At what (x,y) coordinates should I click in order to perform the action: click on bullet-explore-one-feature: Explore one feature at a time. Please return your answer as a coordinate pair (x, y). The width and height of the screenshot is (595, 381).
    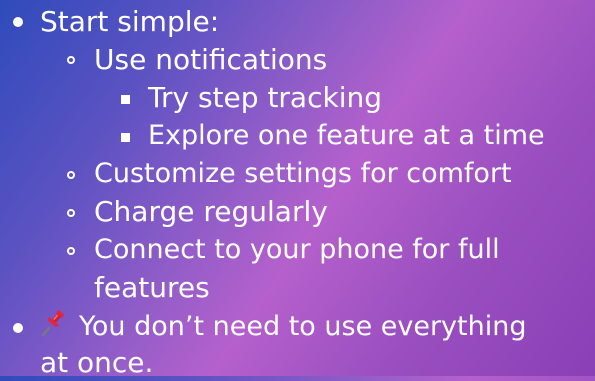
    Looking at the image, I should click on (346, 135).